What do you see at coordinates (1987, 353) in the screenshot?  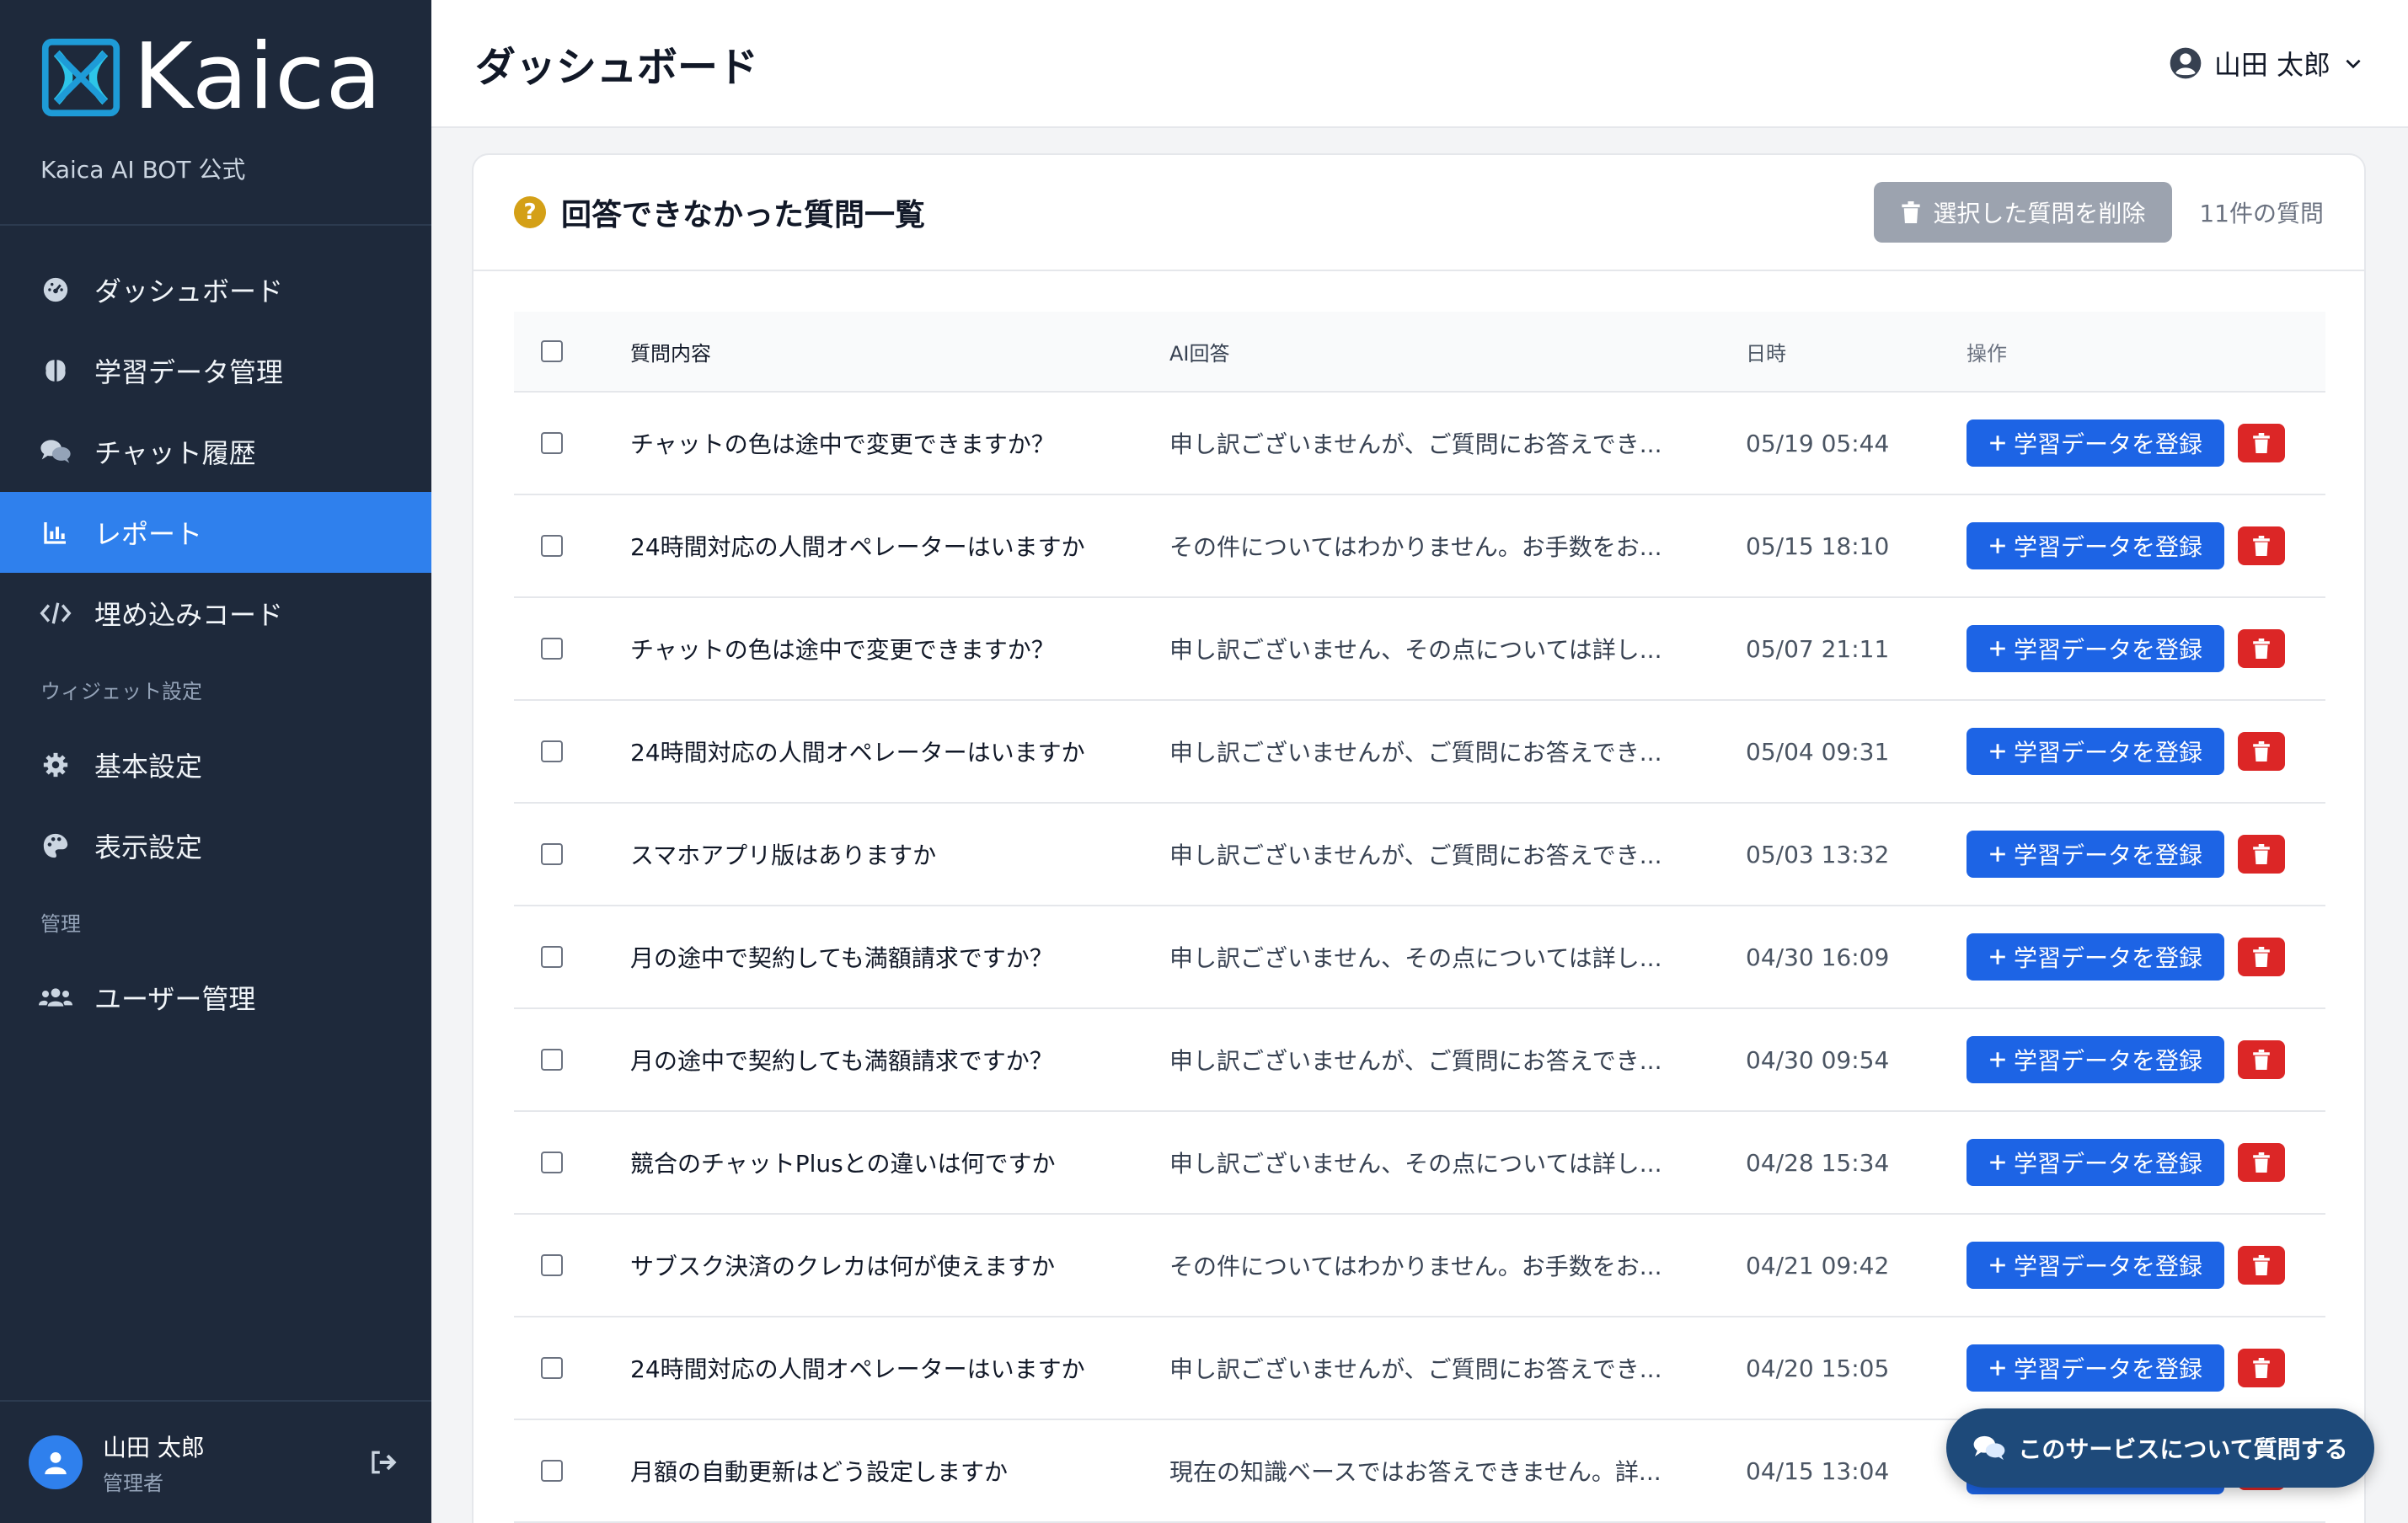 I see `column-header-actions: 操作` at bounding box center [1987, 353].